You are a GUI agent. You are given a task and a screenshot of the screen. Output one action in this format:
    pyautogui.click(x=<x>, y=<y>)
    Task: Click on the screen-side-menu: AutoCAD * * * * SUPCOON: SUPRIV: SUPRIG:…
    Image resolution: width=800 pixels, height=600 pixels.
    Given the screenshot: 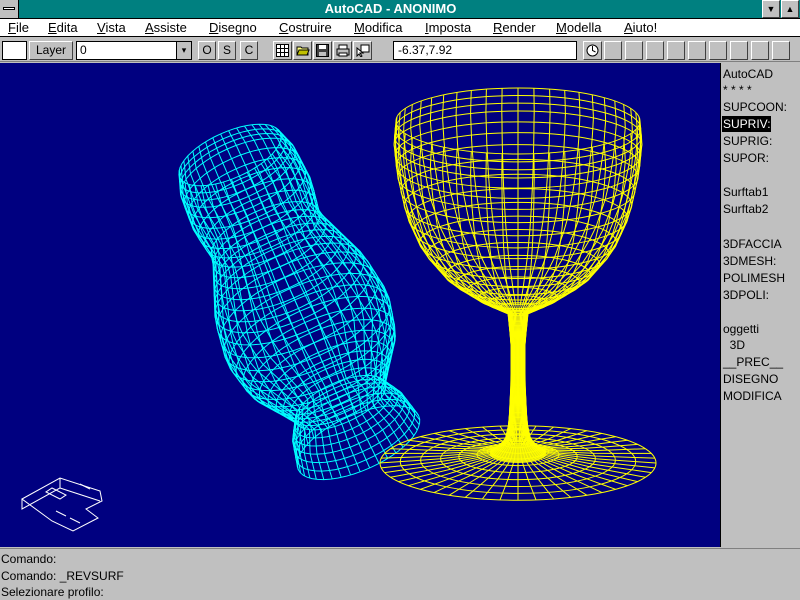 What is the action you would take?
    pyautogui.click(x=760, y=305)
    